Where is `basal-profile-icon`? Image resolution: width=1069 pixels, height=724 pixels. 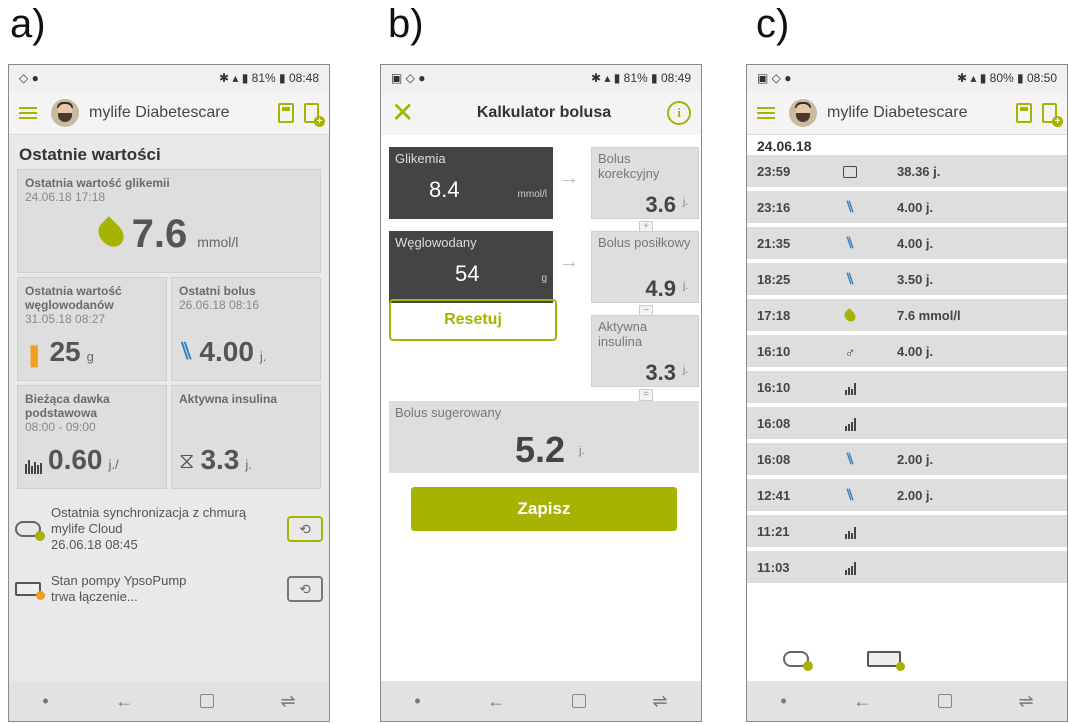
basal-profile-icon is located at coordinates (33, 467).